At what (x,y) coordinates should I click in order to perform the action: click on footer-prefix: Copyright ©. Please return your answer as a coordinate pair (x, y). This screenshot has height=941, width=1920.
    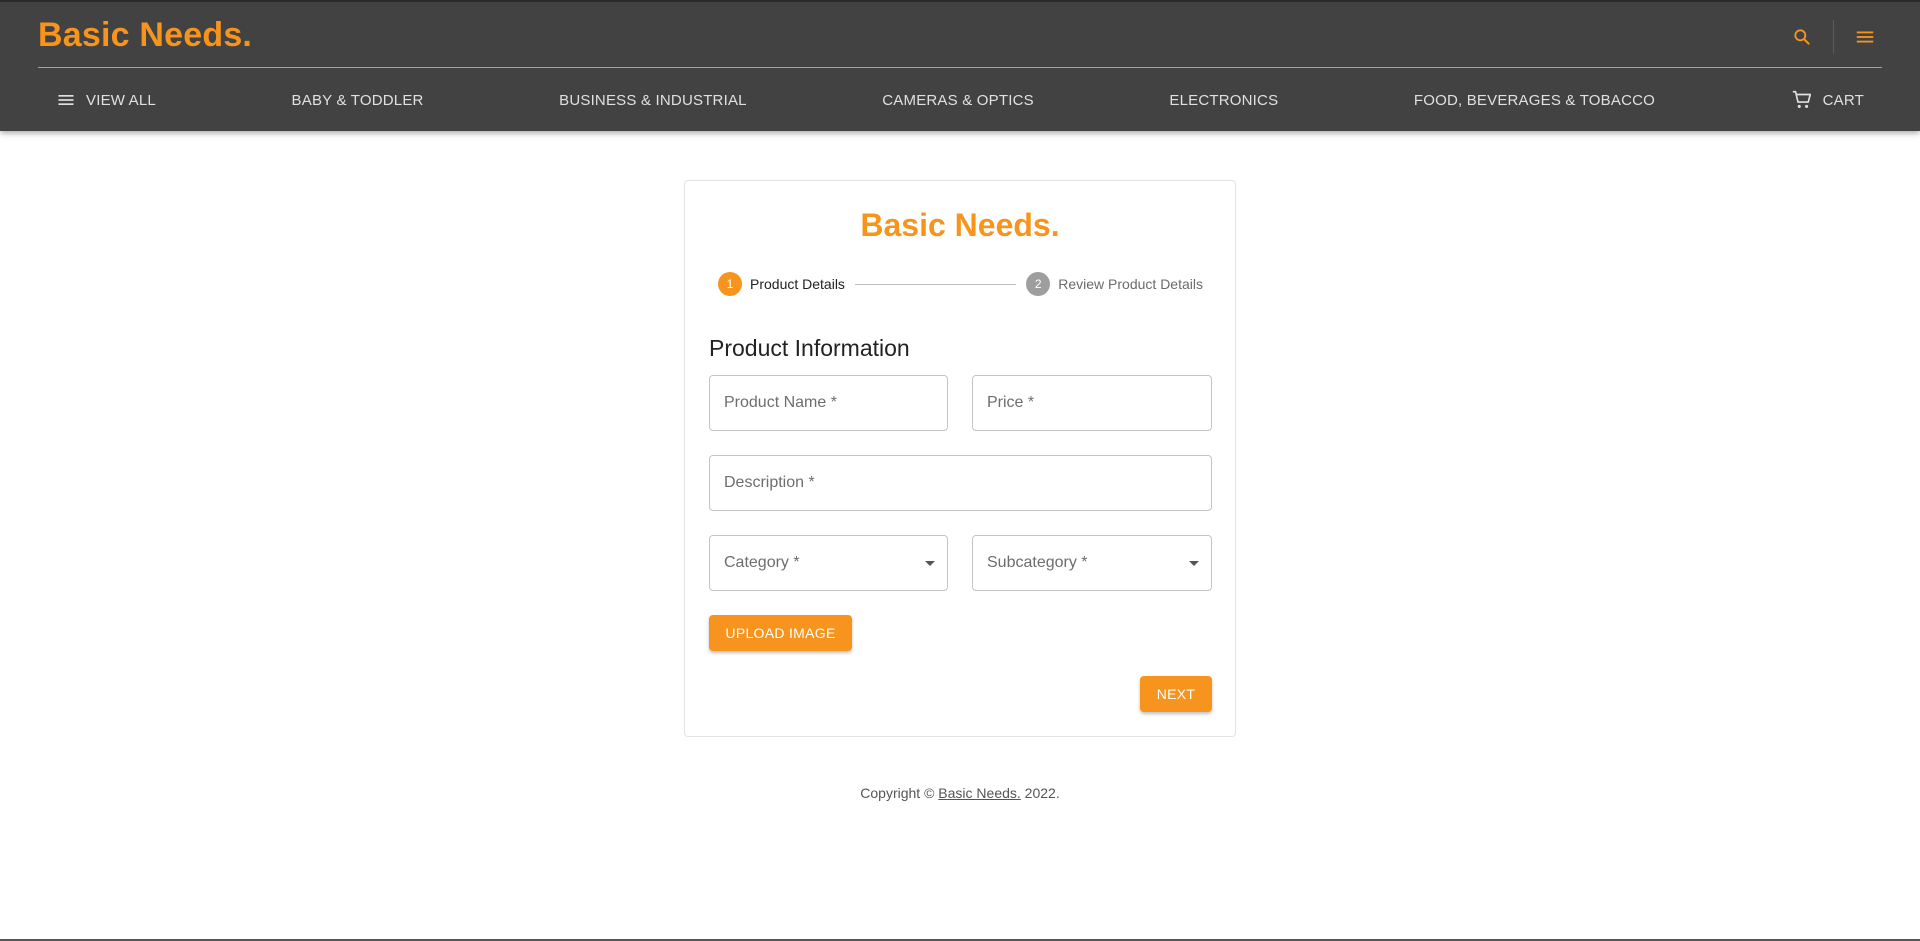
    Looking at the image, I should click on (899, 793).